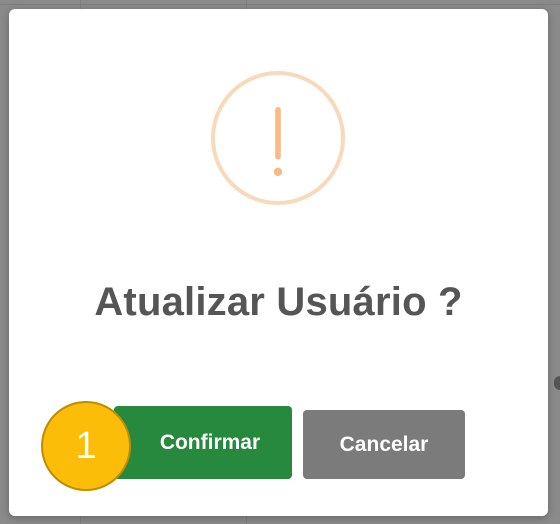  What do you see at coordinates (203, 442) in the screenshot?
I see `confirm-button: Confirmar` at bounding box center [203, 442].